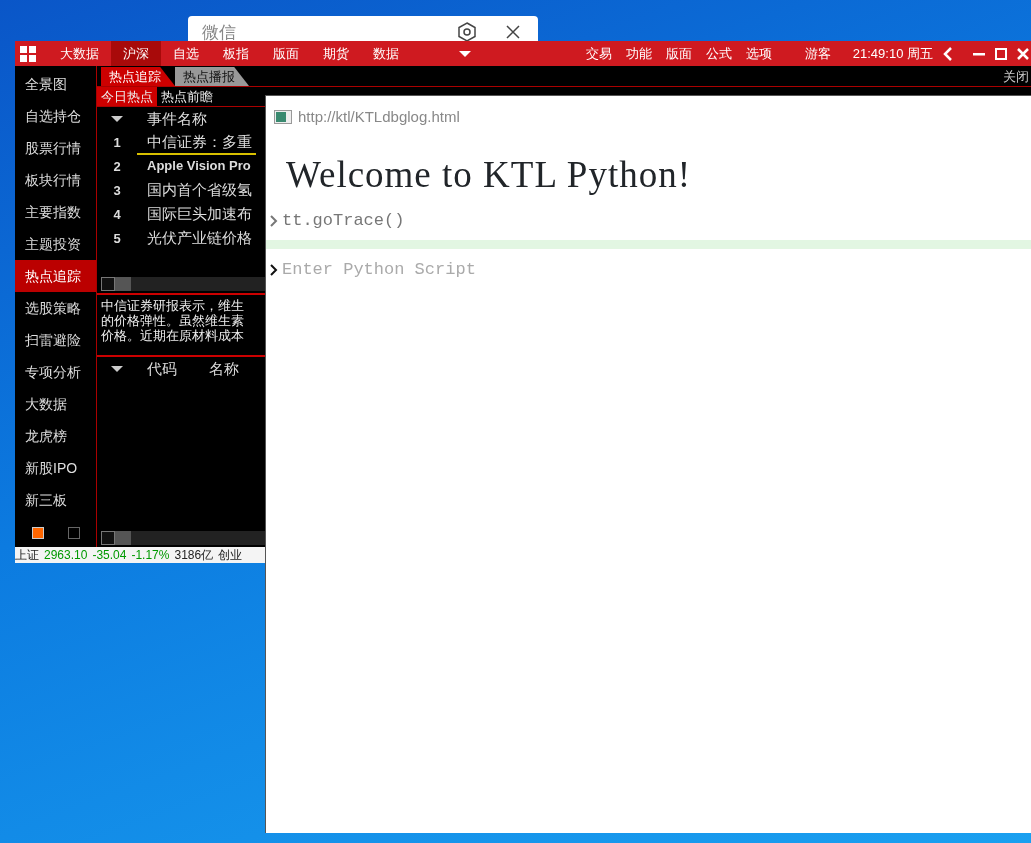 The height and width of the screenshot is (843, 1031). I want to click on row-number: 2, so click(117, 167).